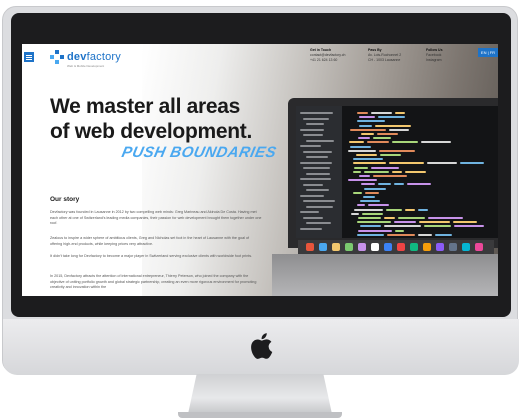 This screenshot has height=420, width=520. Describe the element at coordinates (396, 247) in the screenshot. I see `laptop-dock` at that location.